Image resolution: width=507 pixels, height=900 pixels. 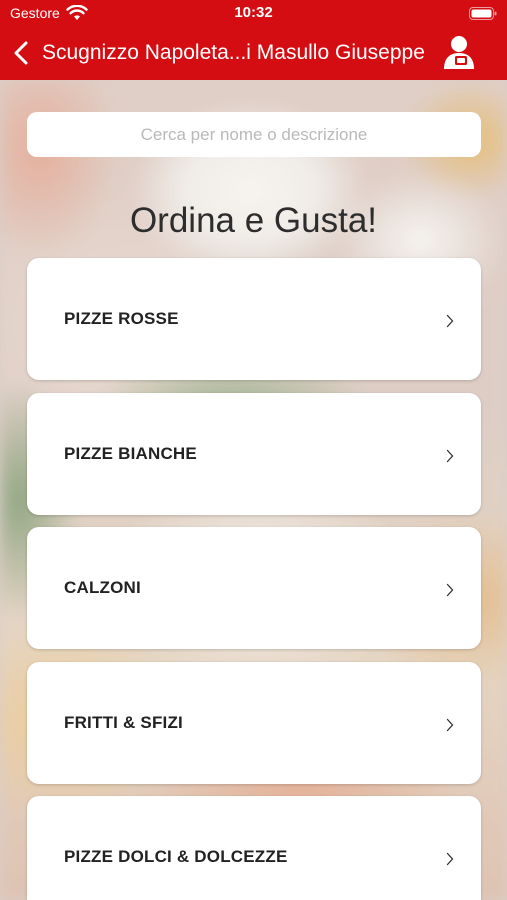 I want to click on category-label: PIZZE BIANCHE, so click(x=130, y=453).